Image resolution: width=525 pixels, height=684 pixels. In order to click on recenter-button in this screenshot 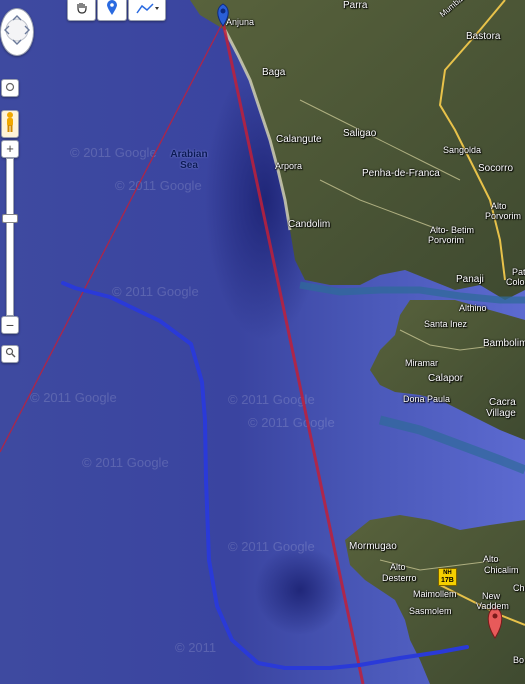, I will do `click(10, 88)`.